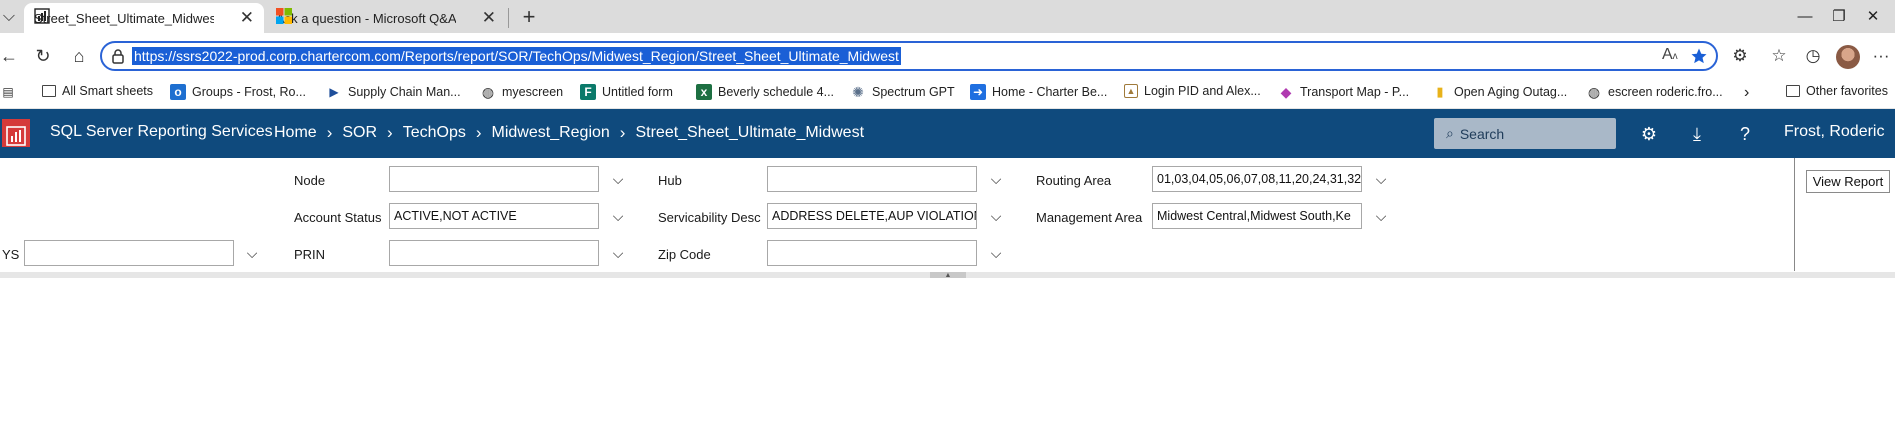  What do you see at coordinates (43, 56) in the screenshot?
I see `refresh-icon: ↻` at bounding box center [43, 56].